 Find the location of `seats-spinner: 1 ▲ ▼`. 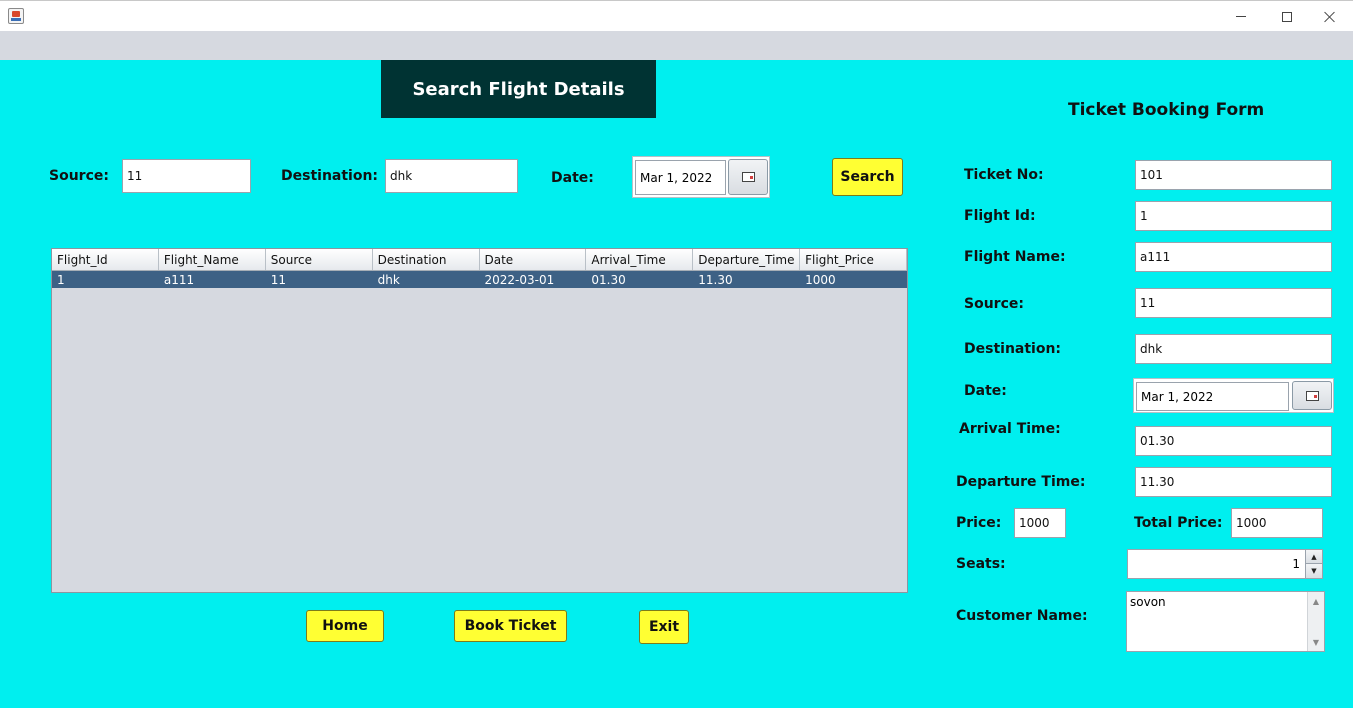

seats-spinner: 1 ▲ ▼ is located at coordinates (1225, 564).